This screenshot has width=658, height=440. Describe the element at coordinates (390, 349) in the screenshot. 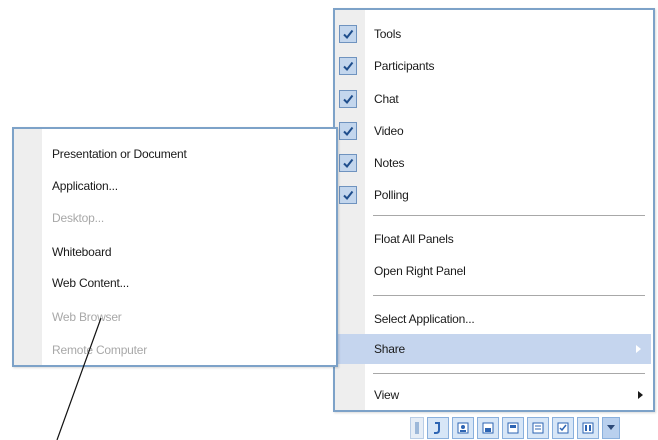

I see `menu-item-label: Share` at that location.